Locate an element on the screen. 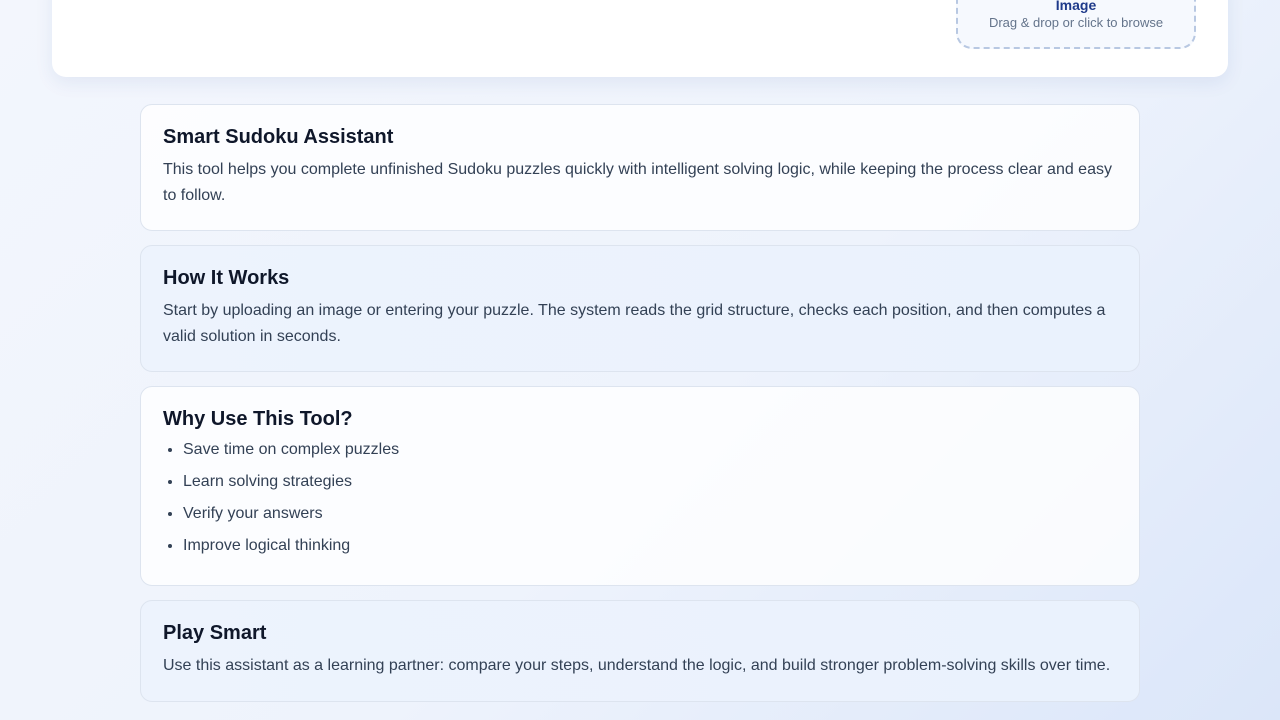 This screenshot has height=720, width=1280. play-smart-title: Play Smart is located at coordinates (215, 633).